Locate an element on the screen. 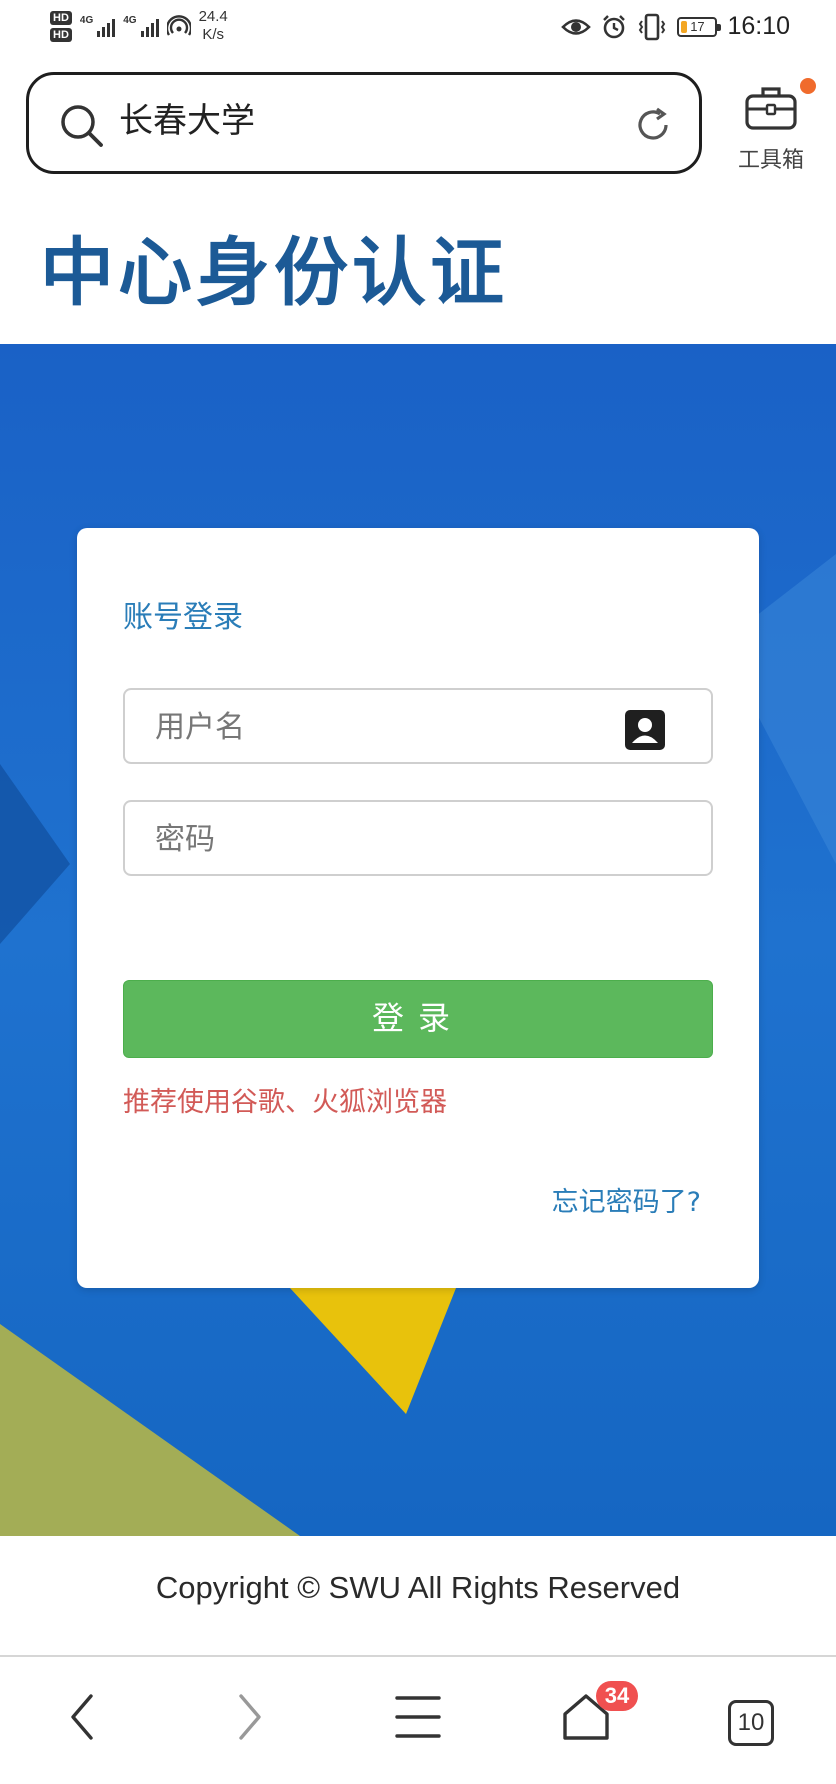 This screenshot has height=1784, width=836. reload-icon is located at coordinates (653, 125).